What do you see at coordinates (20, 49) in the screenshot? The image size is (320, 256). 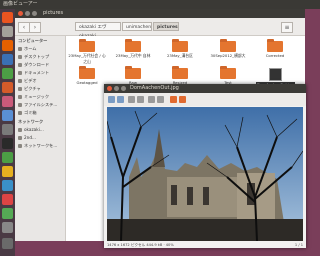 I see `home-icon` at bounding box center [20, 49].